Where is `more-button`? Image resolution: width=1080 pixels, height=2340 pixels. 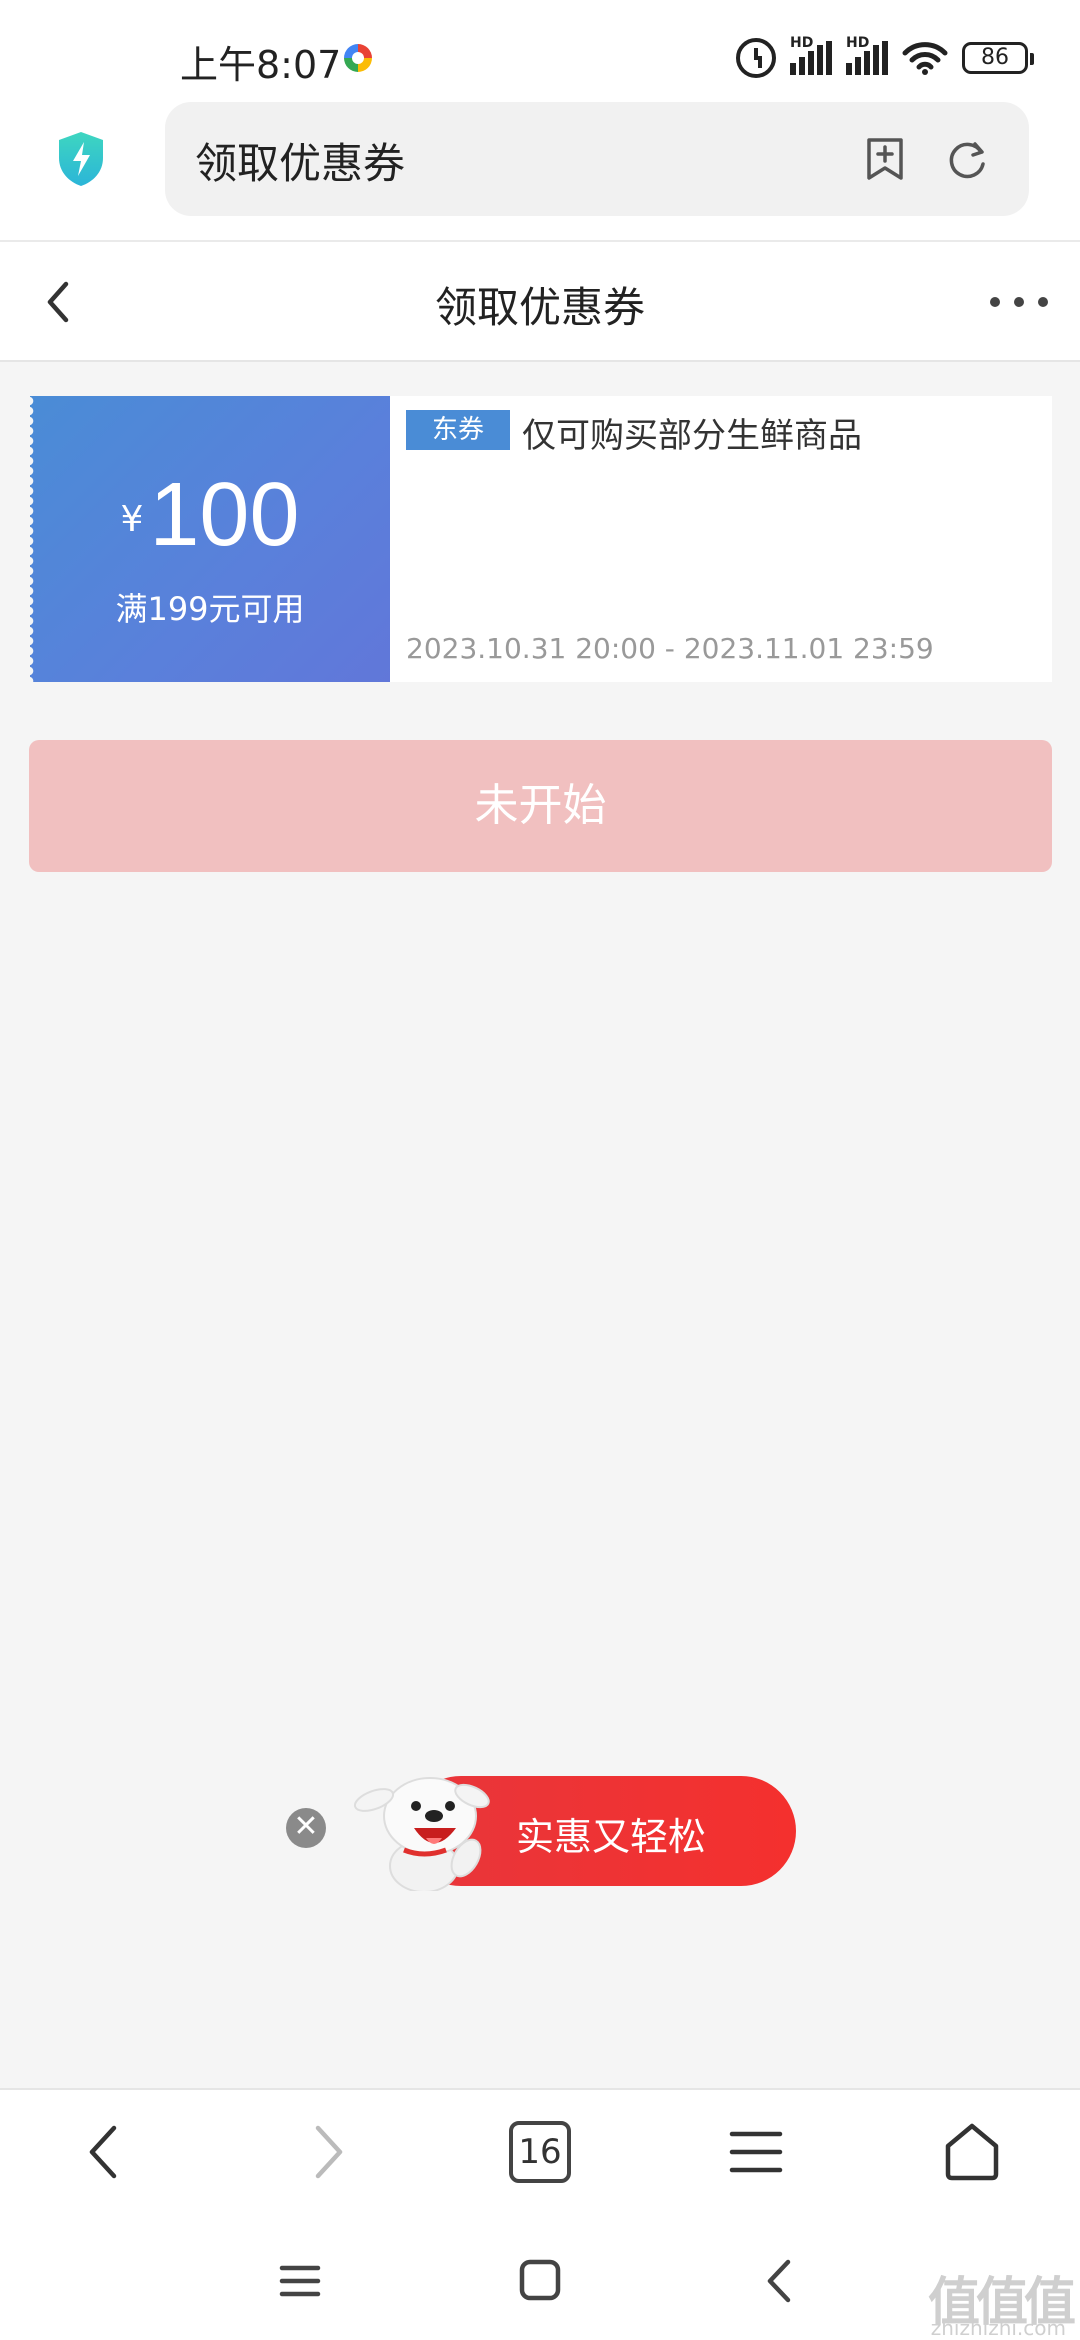 more-button is located at coordinates (1019, 302).